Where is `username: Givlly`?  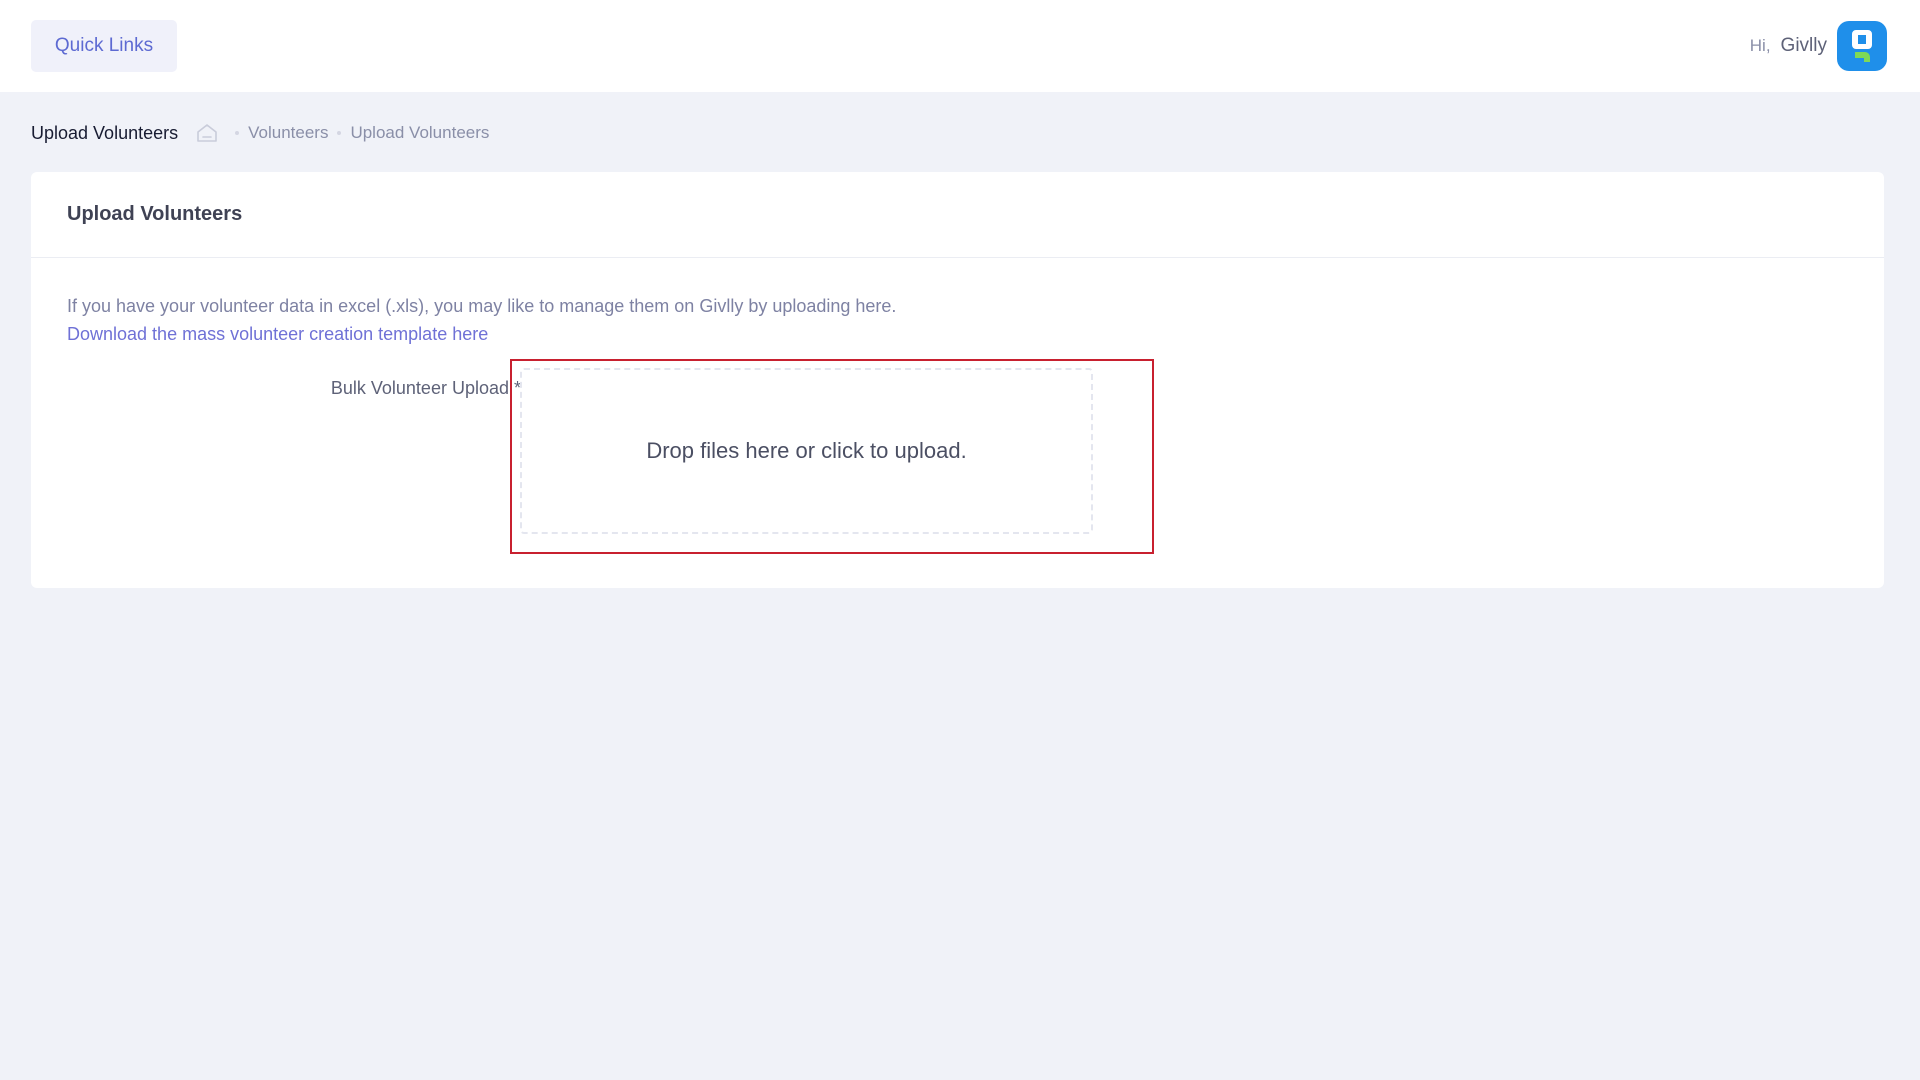
username: Givlly is located at coordinates (1803, 45).